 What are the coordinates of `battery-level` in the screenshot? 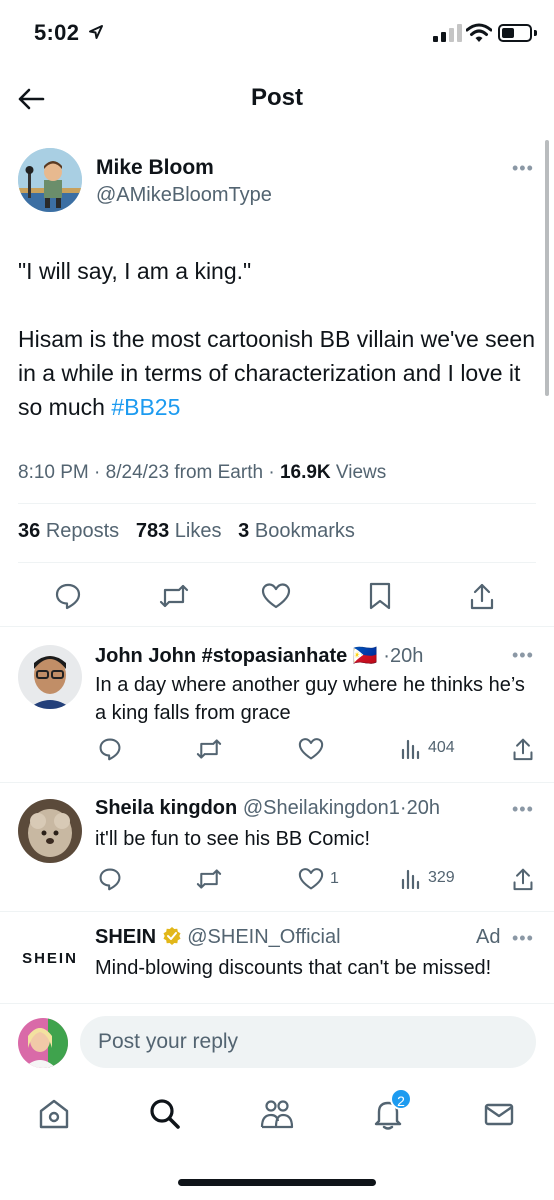 It's located at (508, 33).